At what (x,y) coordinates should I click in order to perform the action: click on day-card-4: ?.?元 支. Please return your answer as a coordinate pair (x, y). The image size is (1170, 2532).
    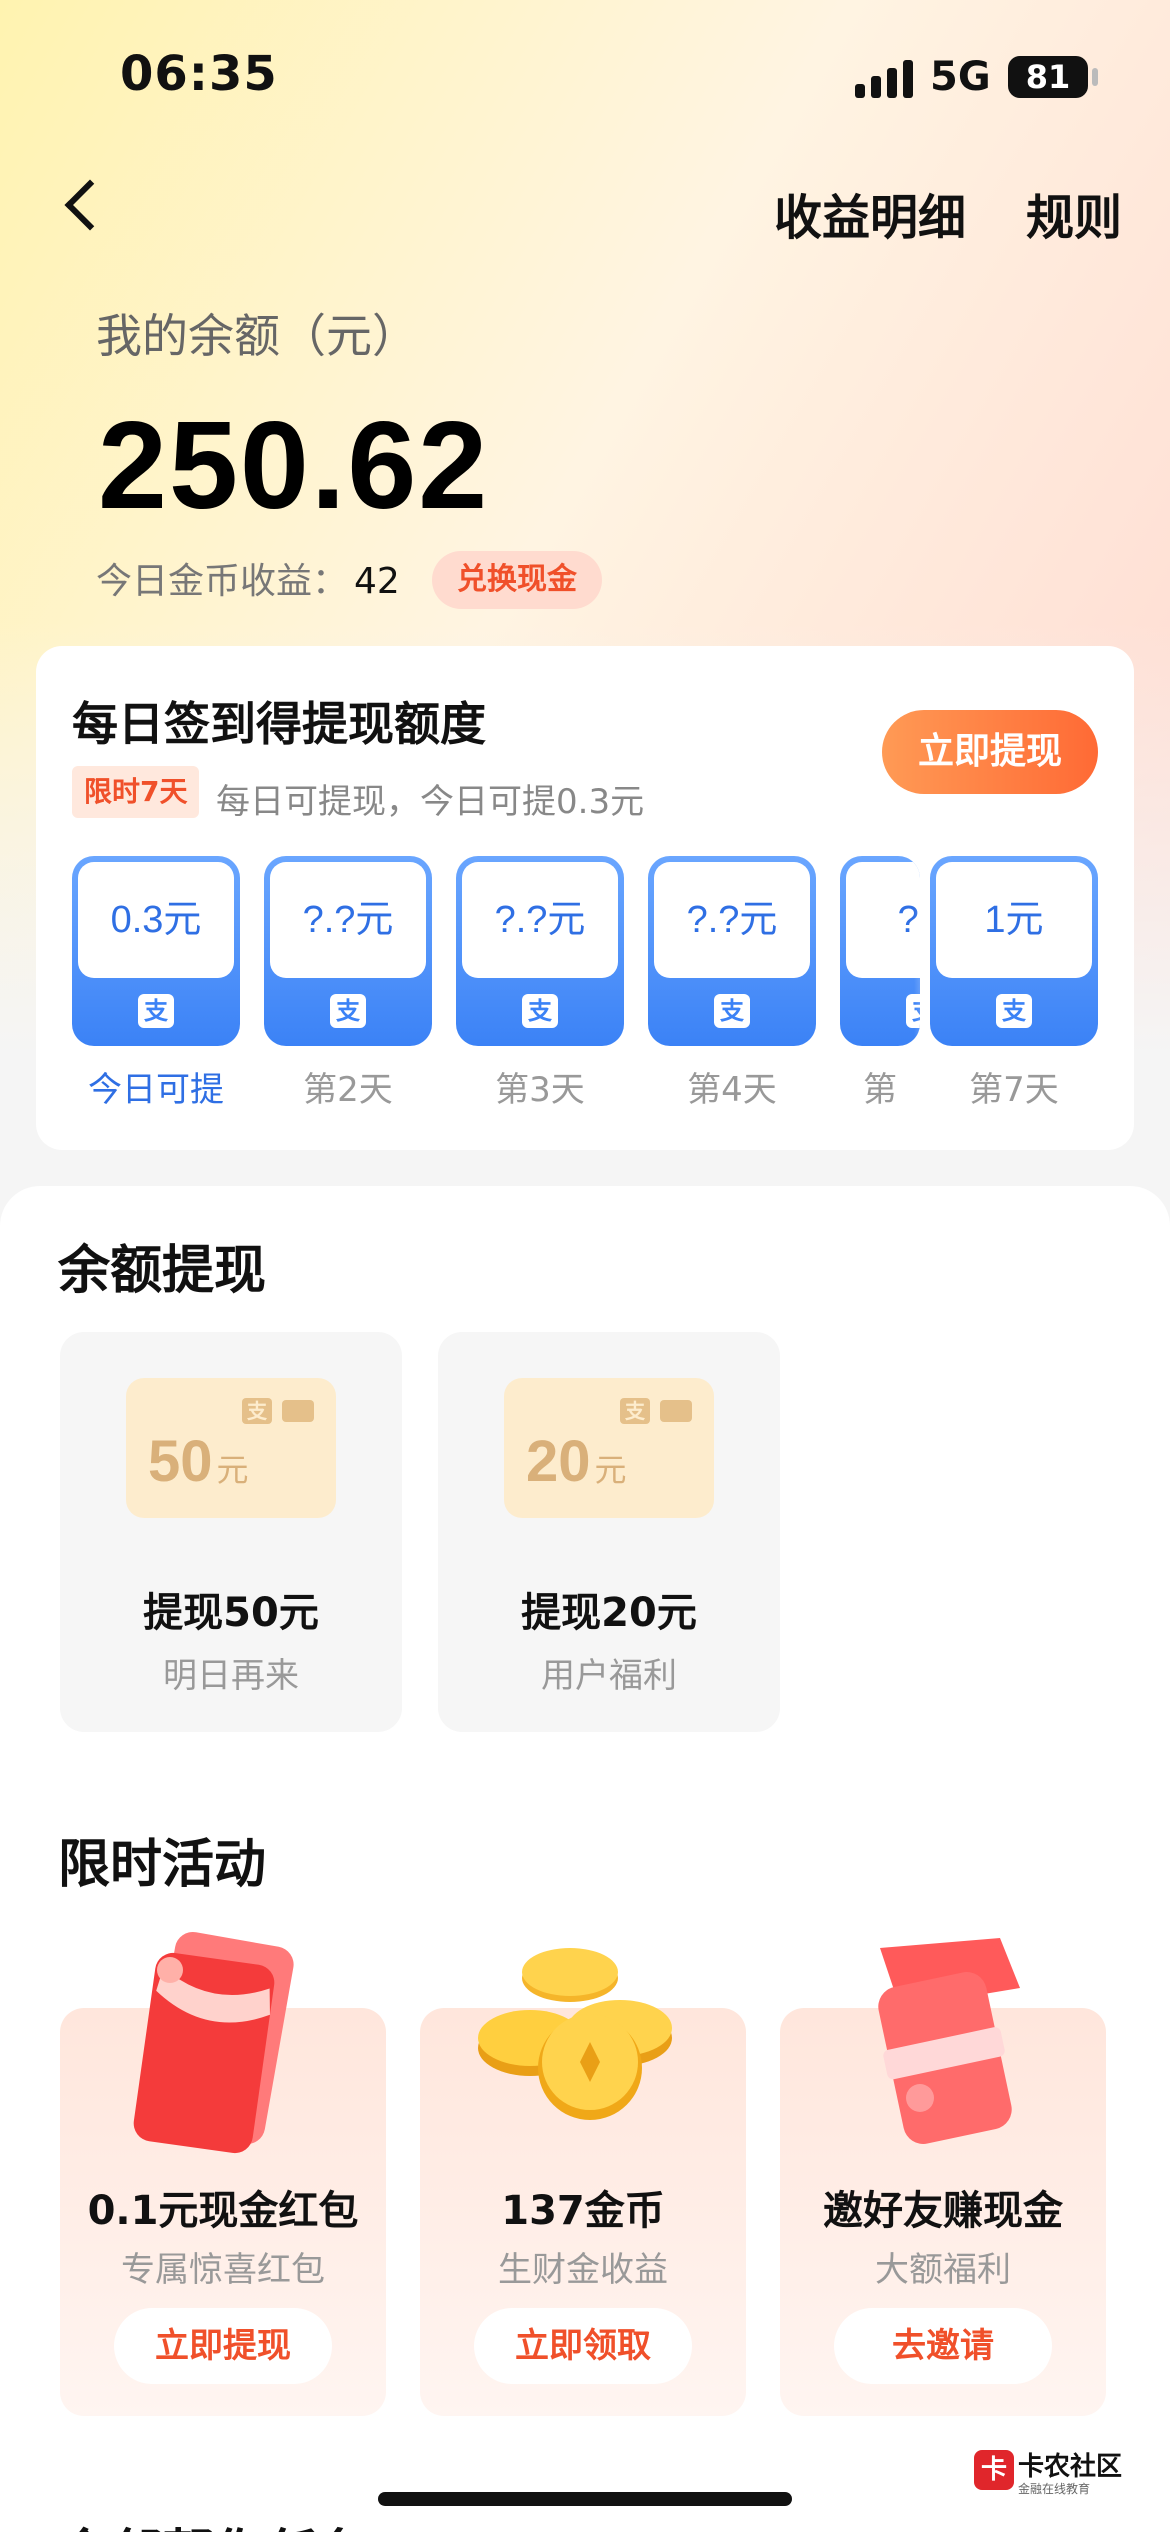
    Looking at the image, I should click on (732, 951).